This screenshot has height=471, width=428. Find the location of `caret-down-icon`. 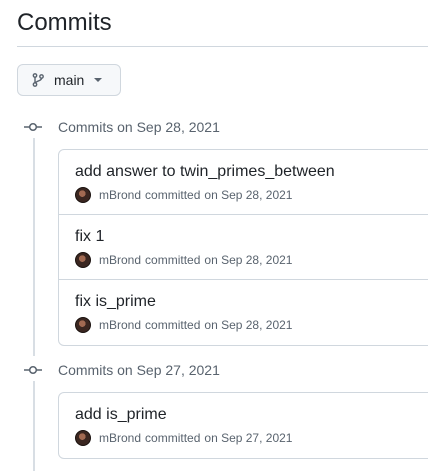

caret-down-icon is located at coordinates (98, 80).